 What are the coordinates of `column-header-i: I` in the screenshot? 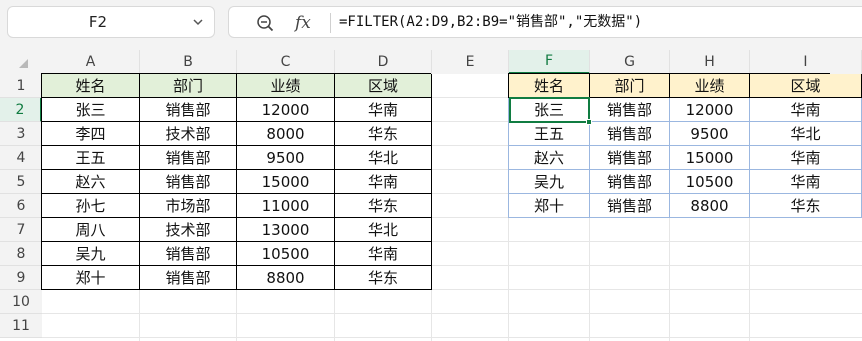 It's located at (806, 62).